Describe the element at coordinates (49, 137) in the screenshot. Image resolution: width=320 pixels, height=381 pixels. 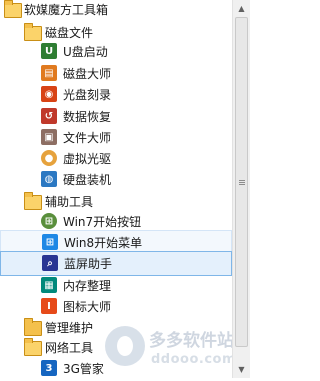
I see `file-icon: ▣` at that location.